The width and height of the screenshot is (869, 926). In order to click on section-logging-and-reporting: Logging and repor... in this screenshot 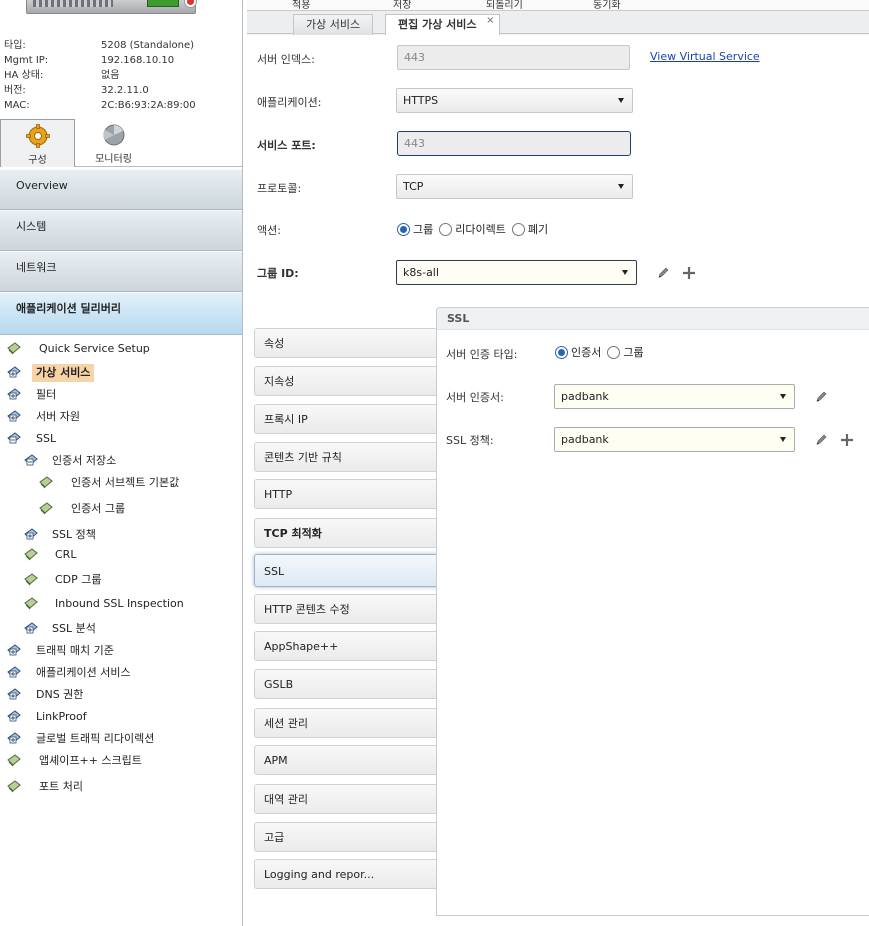, I will do `click(347, 874)`.